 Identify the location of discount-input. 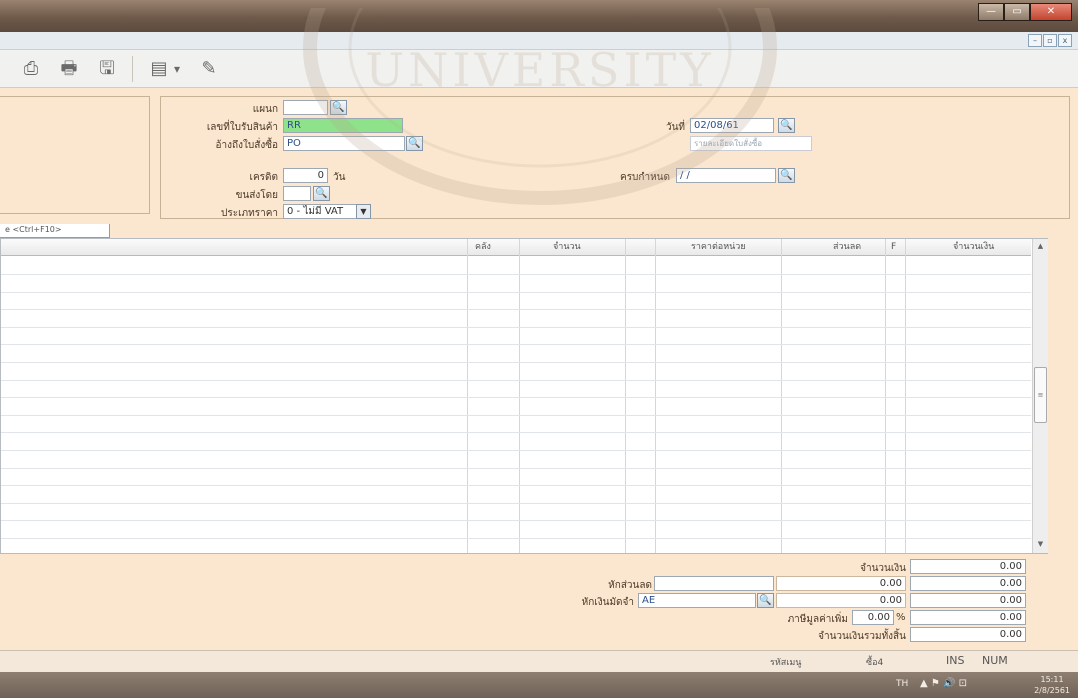
(714, 583).